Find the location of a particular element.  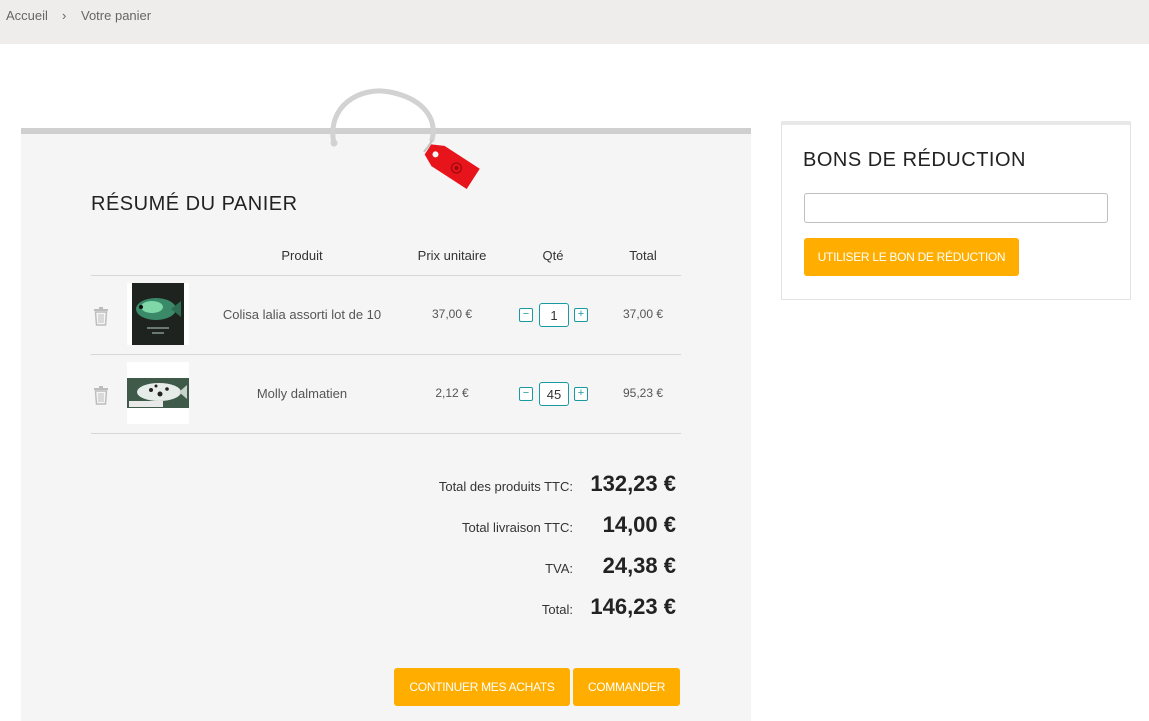

line-total: 37,00 € is located at coordinates (643, 314).